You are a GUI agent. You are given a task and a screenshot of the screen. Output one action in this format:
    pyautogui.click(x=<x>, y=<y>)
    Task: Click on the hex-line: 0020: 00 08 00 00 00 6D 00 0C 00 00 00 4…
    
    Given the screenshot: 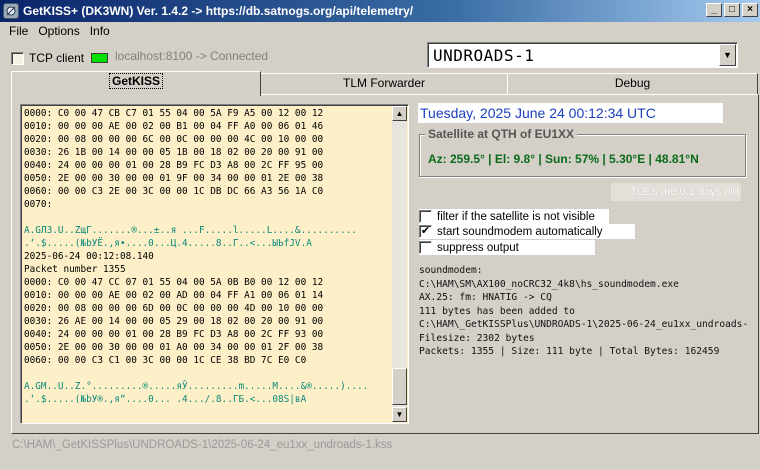 What is the action you would take?
    pyautogui.click(x=174, y=308)
    